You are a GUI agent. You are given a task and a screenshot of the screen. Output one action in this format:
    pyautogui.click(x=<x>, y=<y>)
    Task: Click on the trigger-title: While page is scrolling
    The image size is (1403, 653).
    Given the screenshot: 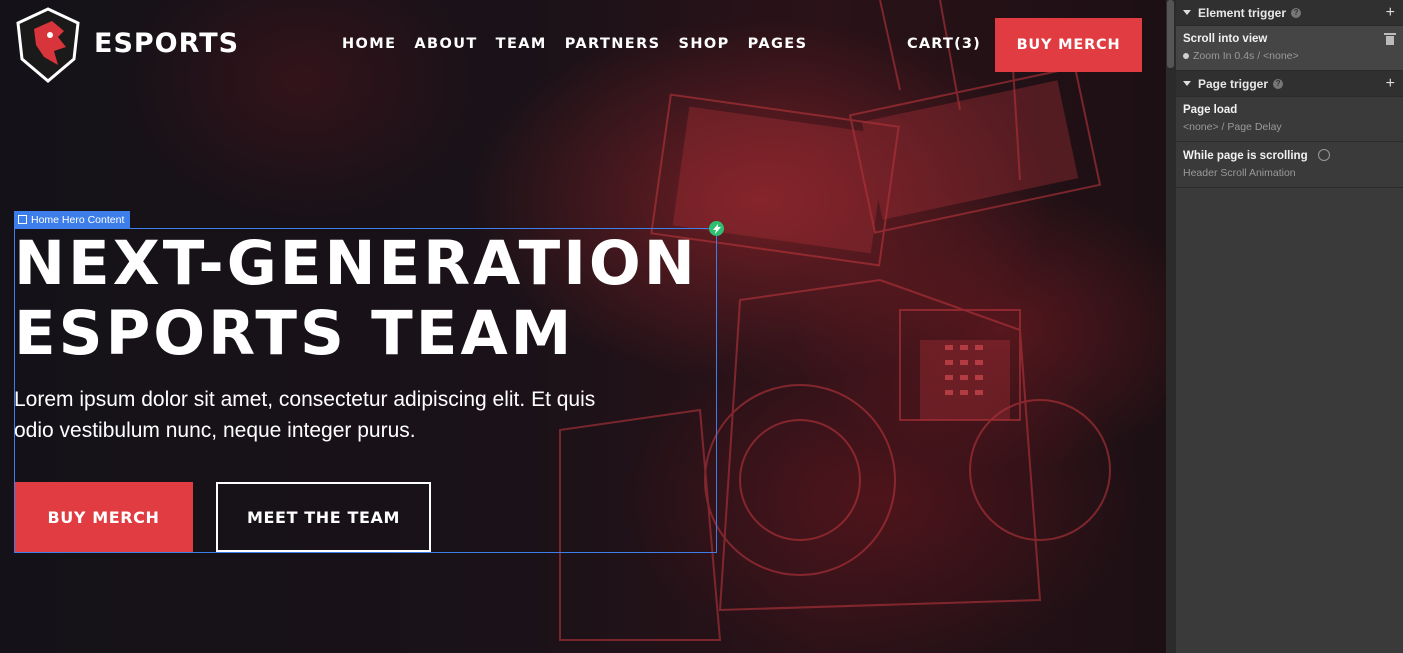 What is the action you would take?
    pyautogui.click(x=1289, y=155)
    